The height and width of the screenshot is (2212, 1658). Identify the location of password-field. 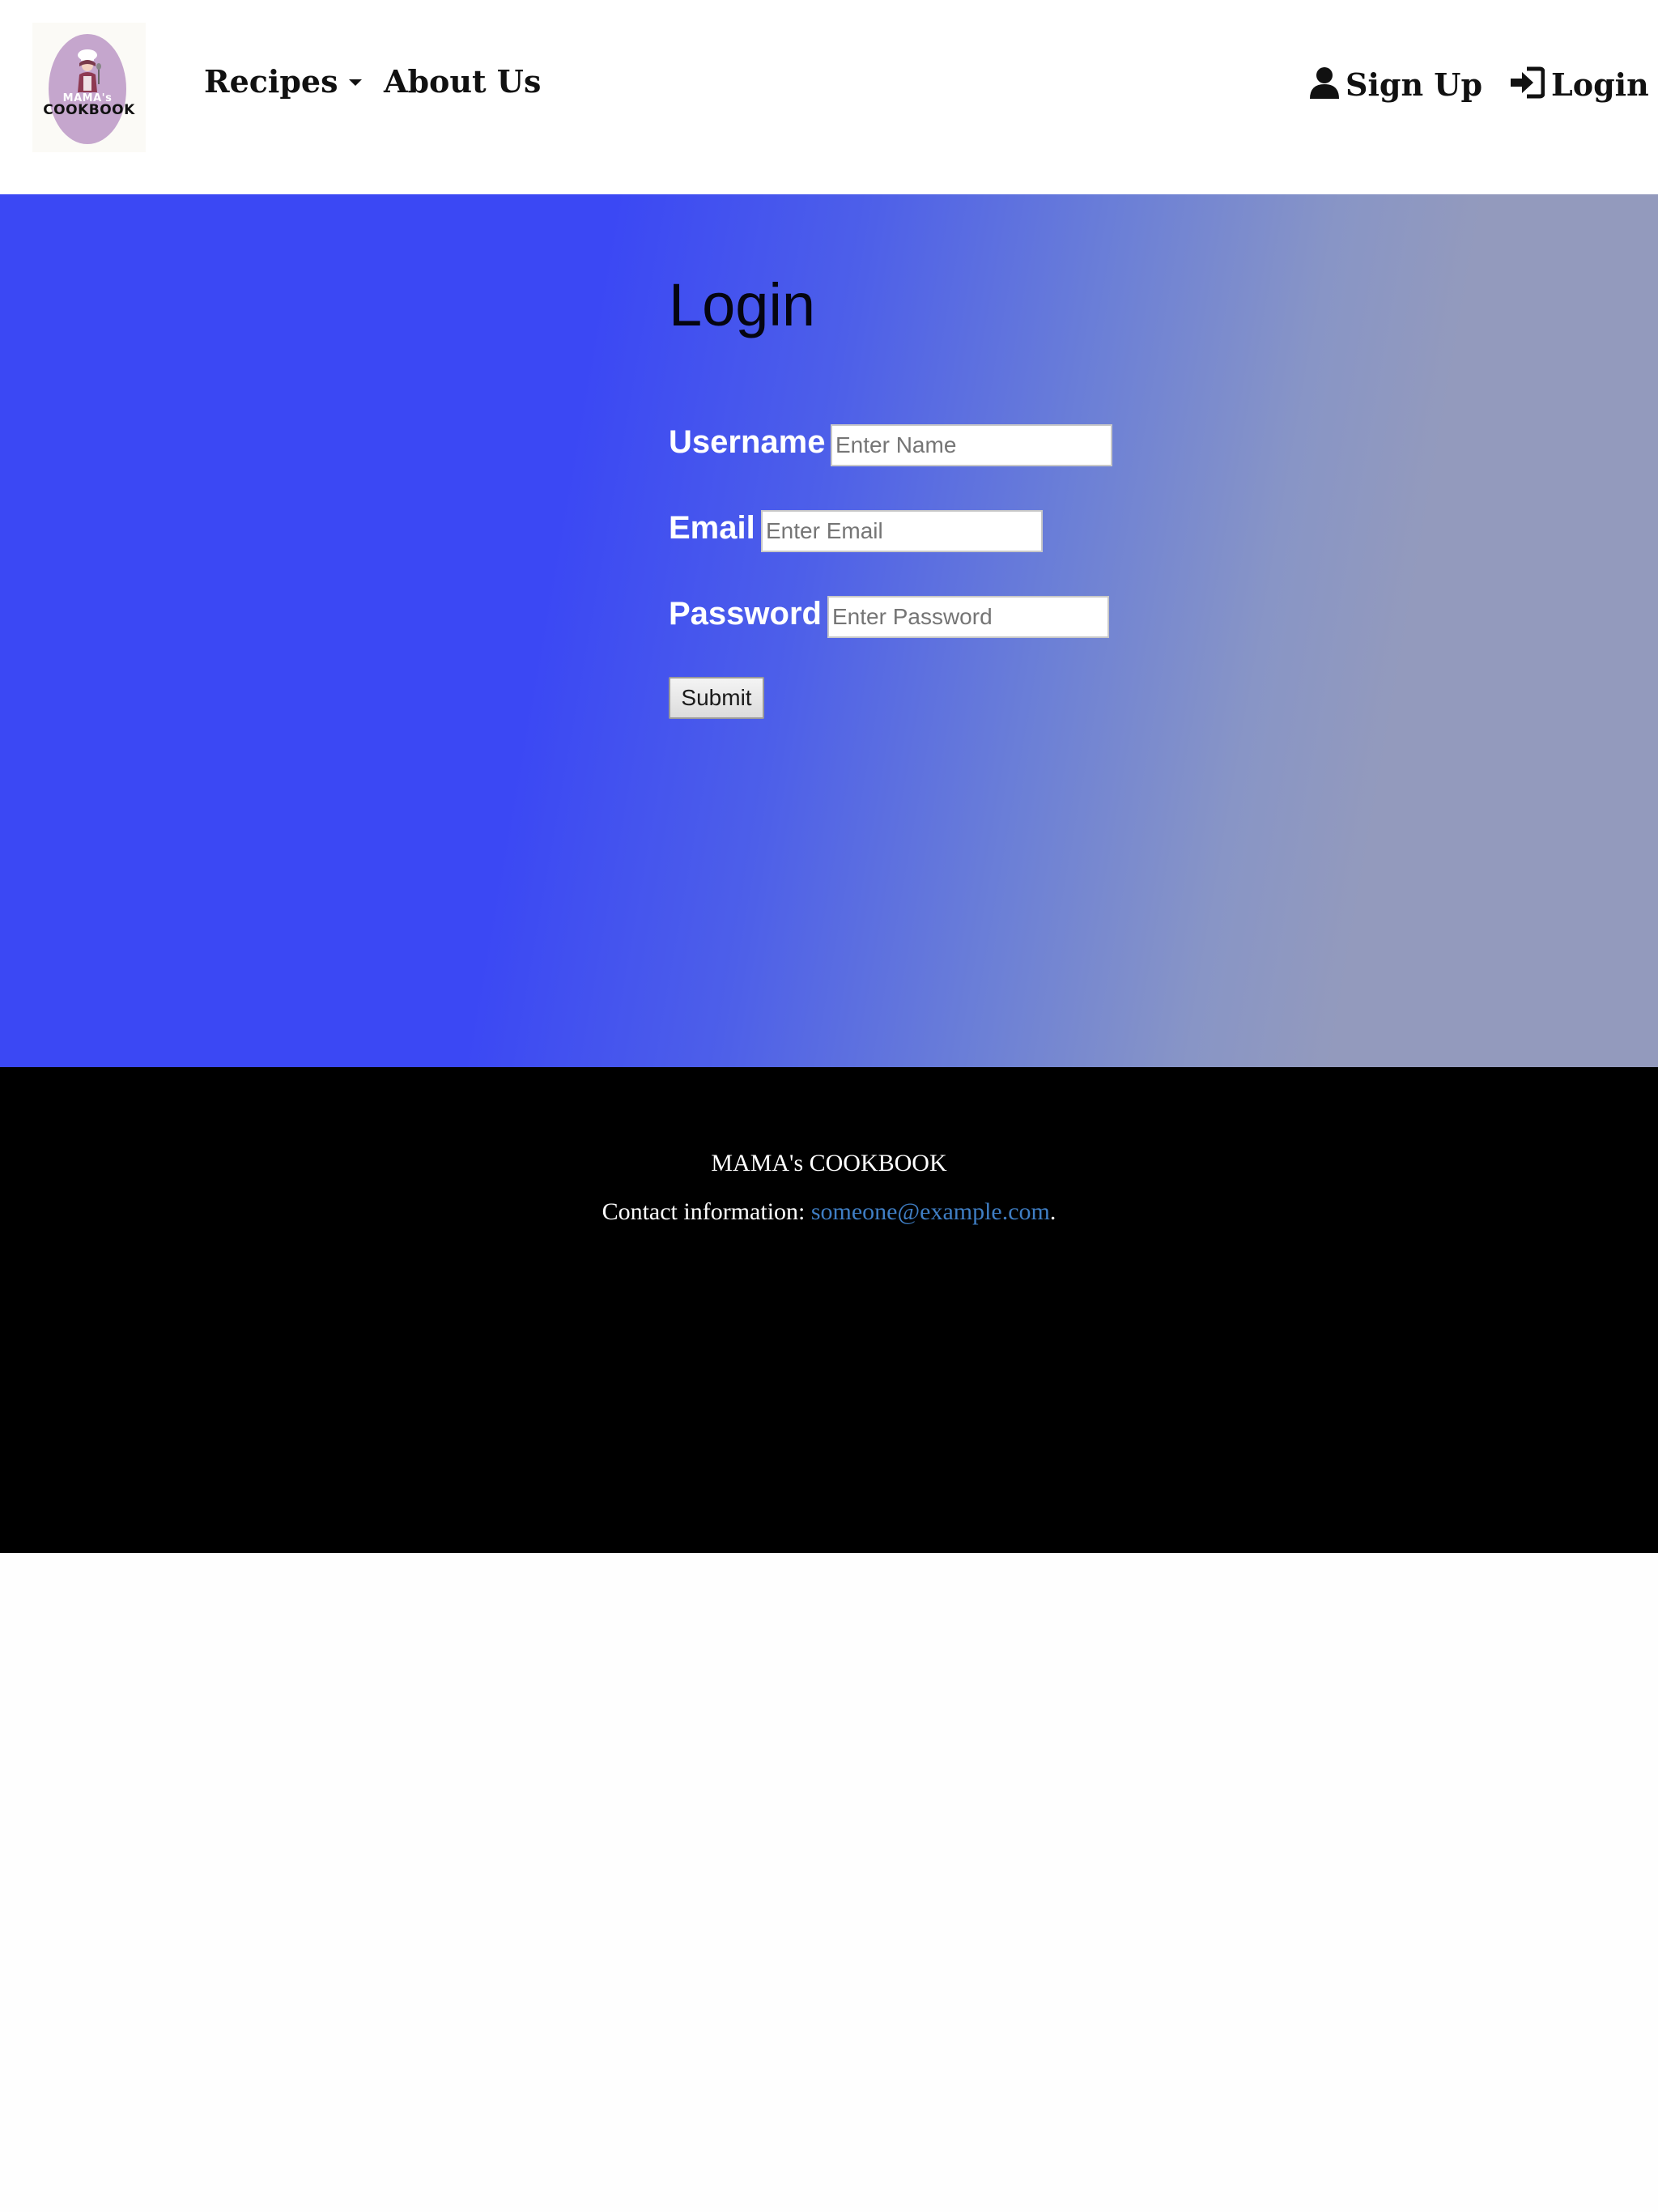
(968, 617).